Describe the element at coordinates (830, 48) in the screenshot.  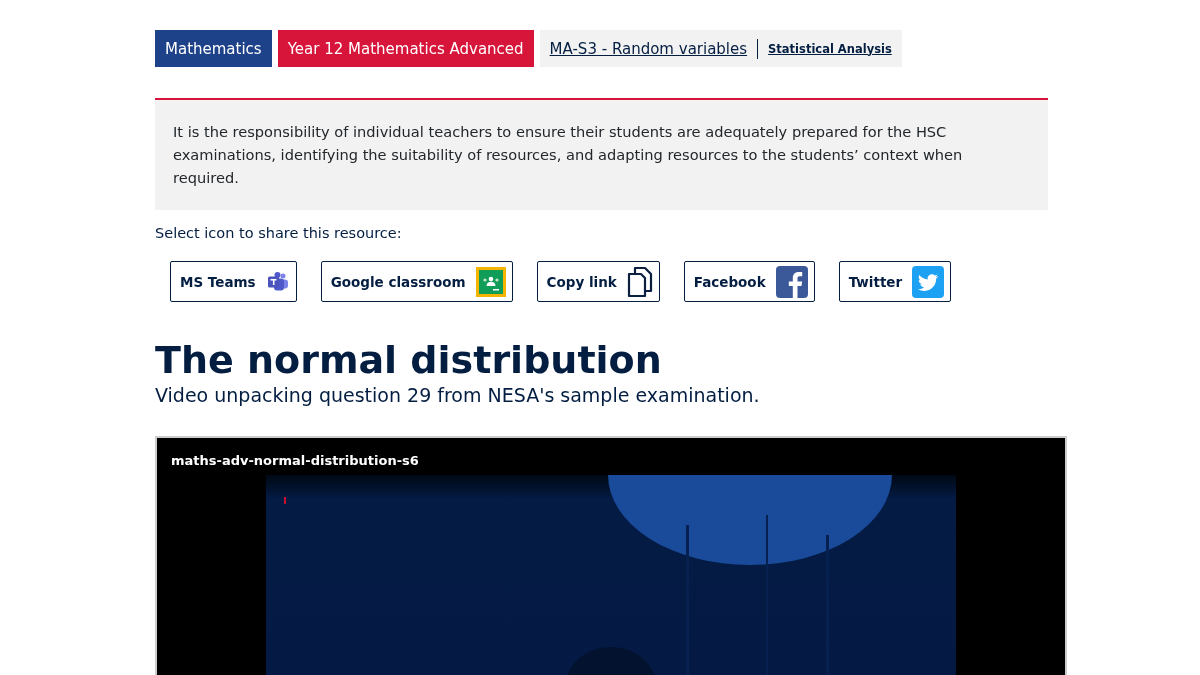
I see `subtopic-link: Statistical Analysis` at that location.